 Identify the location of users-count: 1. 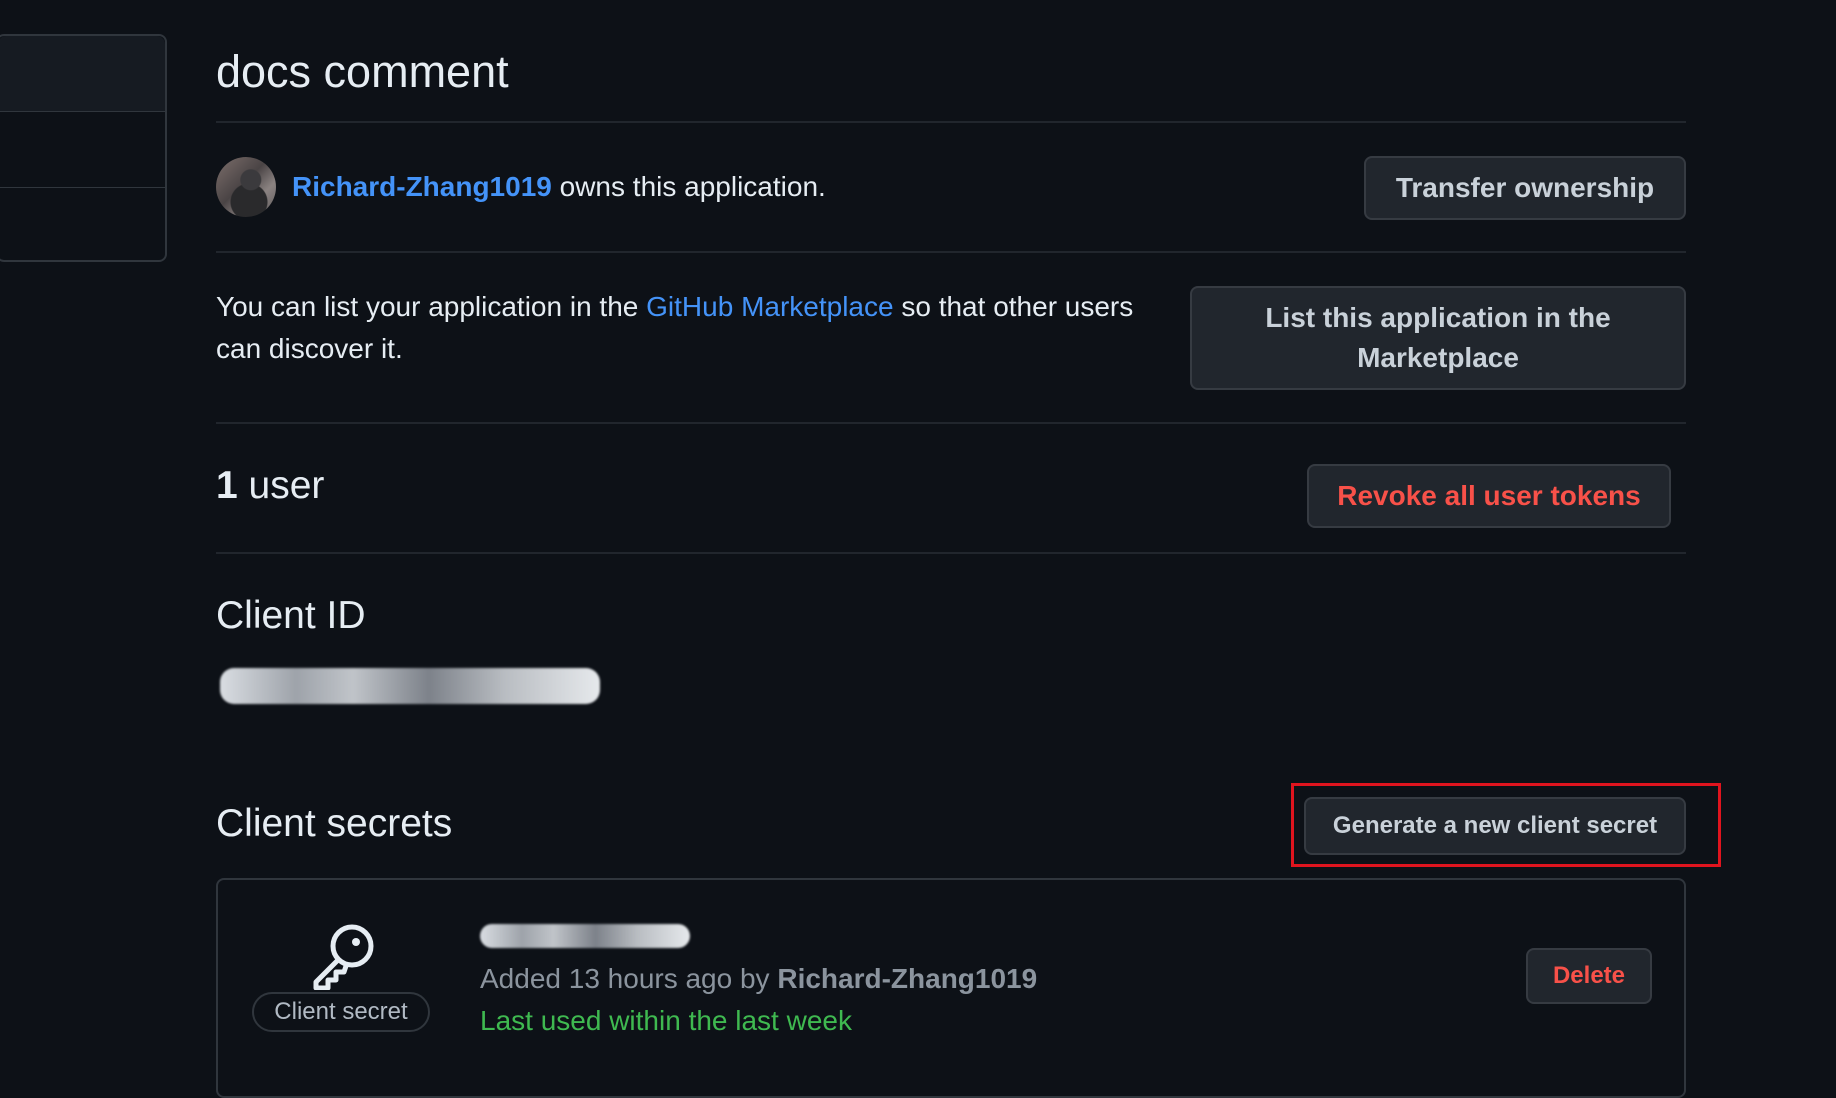
(227, 485).